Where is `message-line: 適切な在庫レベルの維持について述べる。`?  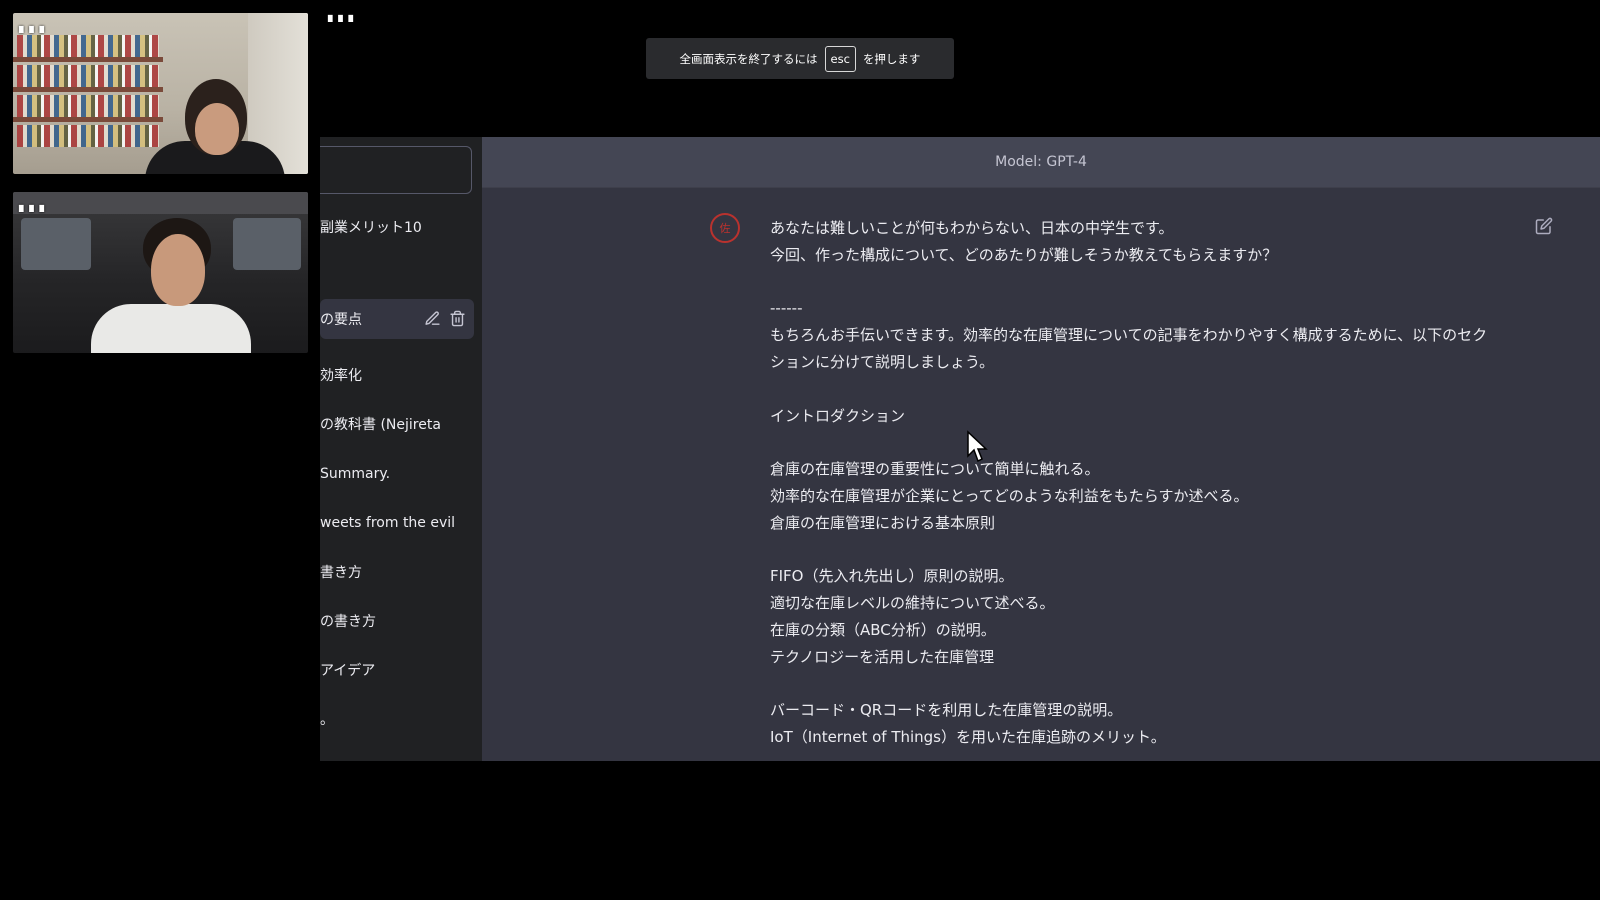 message-line: 適切な在庫レベルの維持について述べる。 is located at coordinates (912, 603).